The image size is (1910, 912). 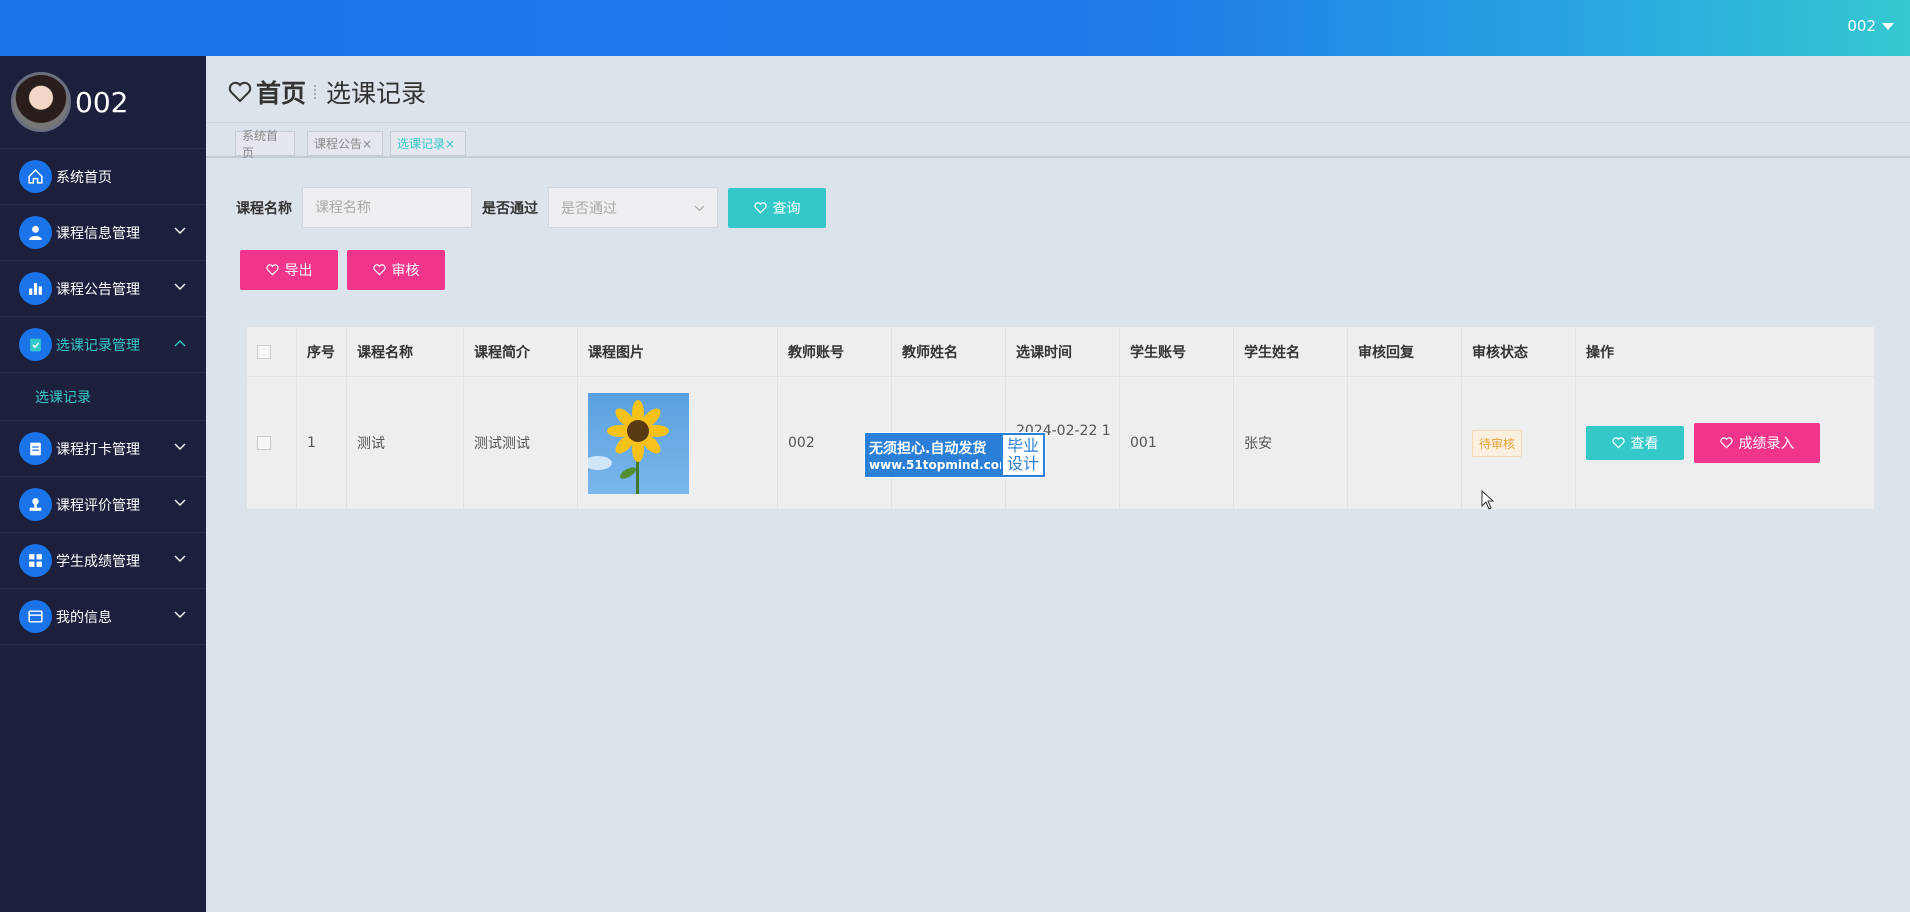 I want to click on column-header: 课程名称, so click(x=405, y=351).